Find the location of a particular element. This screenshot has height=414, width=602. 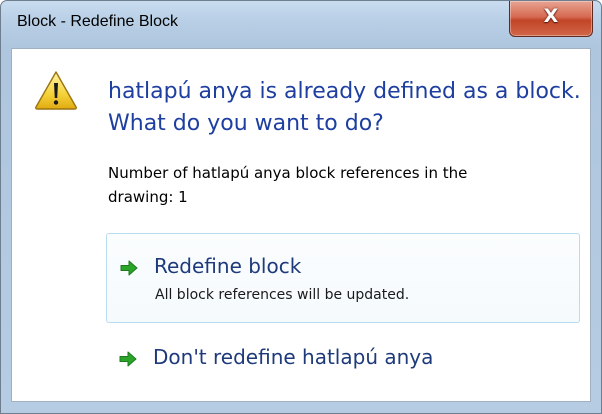

dont-redefine-label: Don't redefine hatlapú anya is located at coordinates (293, 357).